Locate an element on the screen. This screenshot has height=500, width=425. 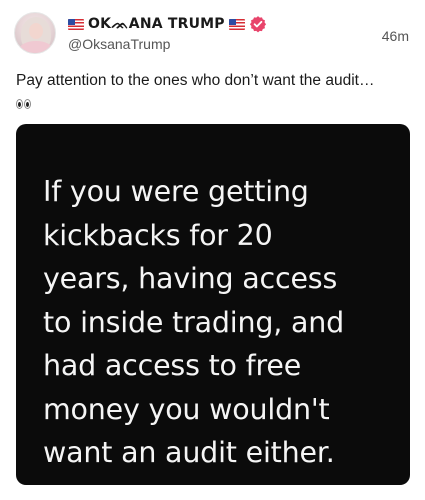
post-header: OKᨏANA TRUMP @OksanaTrump 46m is located at coordinates (212, 34).